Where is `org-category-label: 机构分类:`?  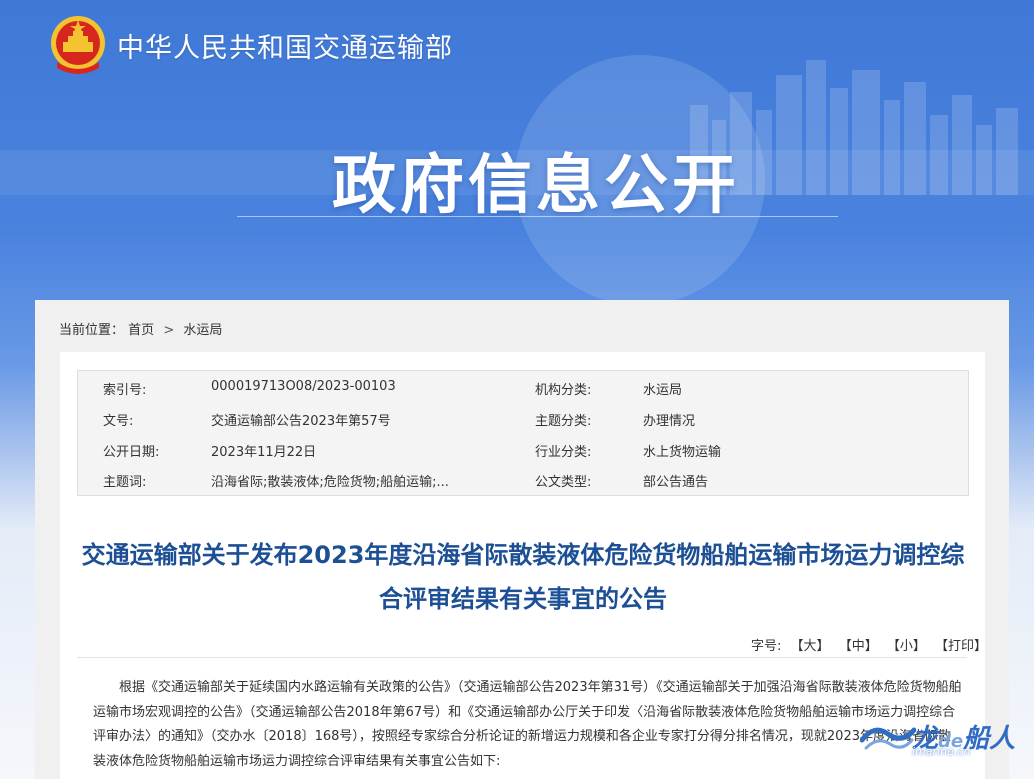 org-category-label: 机构分类: is located at coordinates (563, 390).